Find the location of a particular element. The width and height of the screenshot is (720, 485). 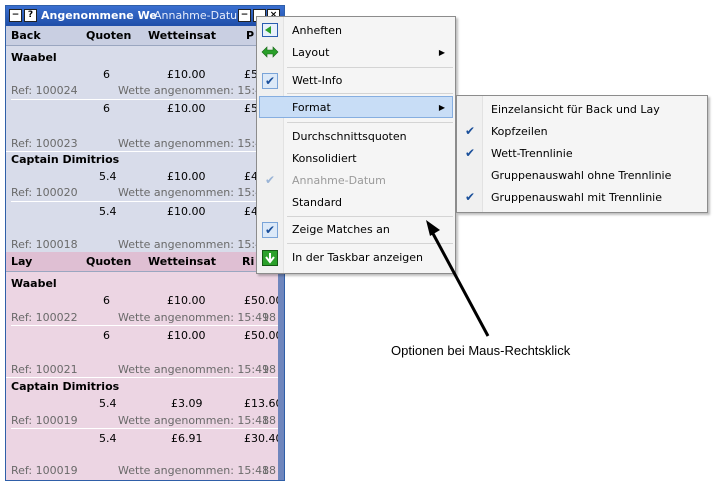

pin-icon is located at coordinates (270, 30).